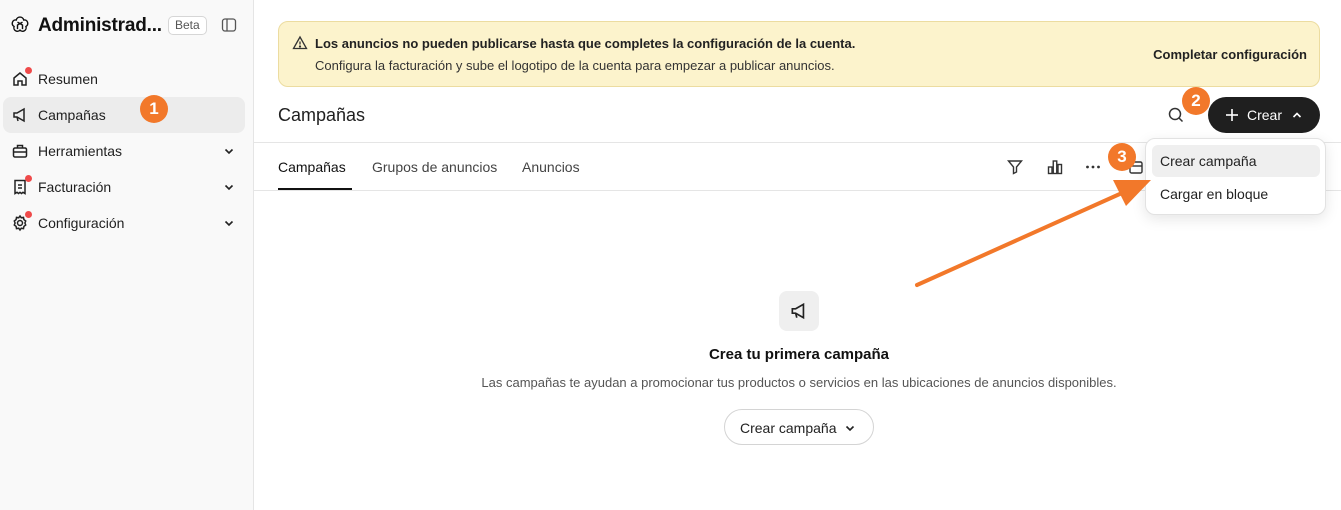 The image size is (1341, 510). I want to click on tab-anuncios: Anuncios, so click(551, 167).